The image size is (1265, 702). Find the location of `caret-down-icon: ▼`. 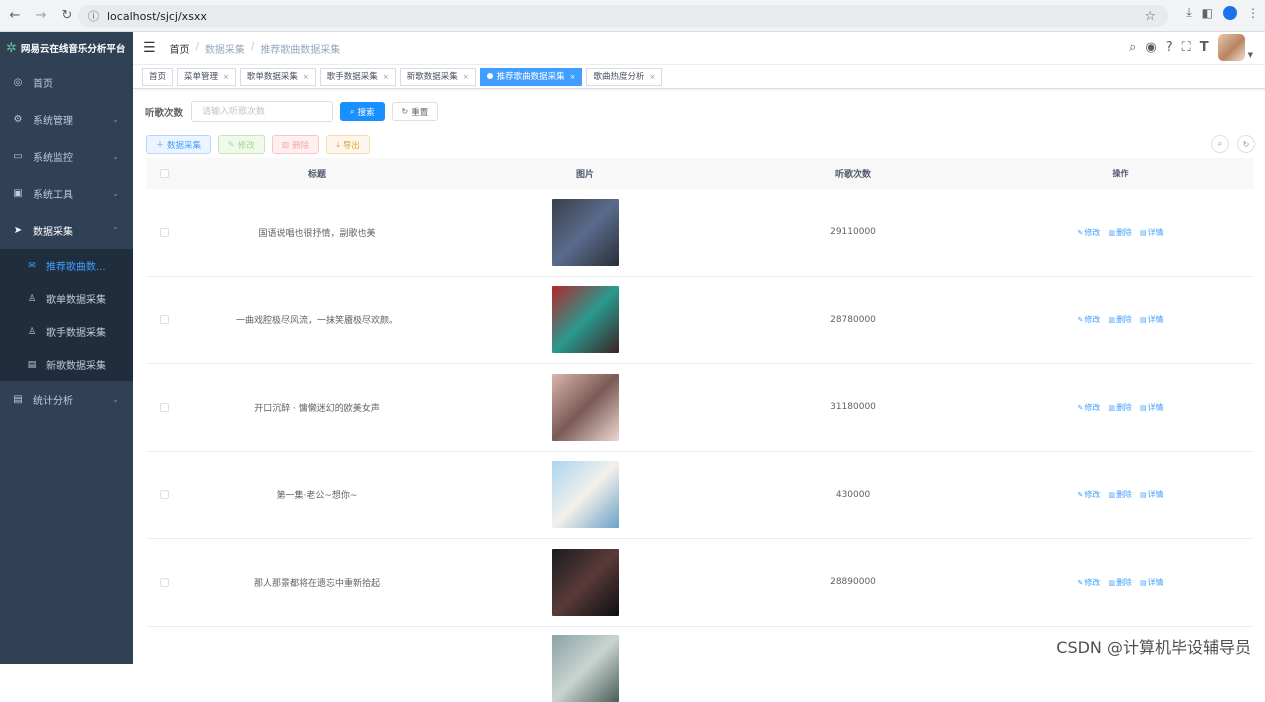

caret-down-icon: ▼ is located at coordinates (1250, 55).